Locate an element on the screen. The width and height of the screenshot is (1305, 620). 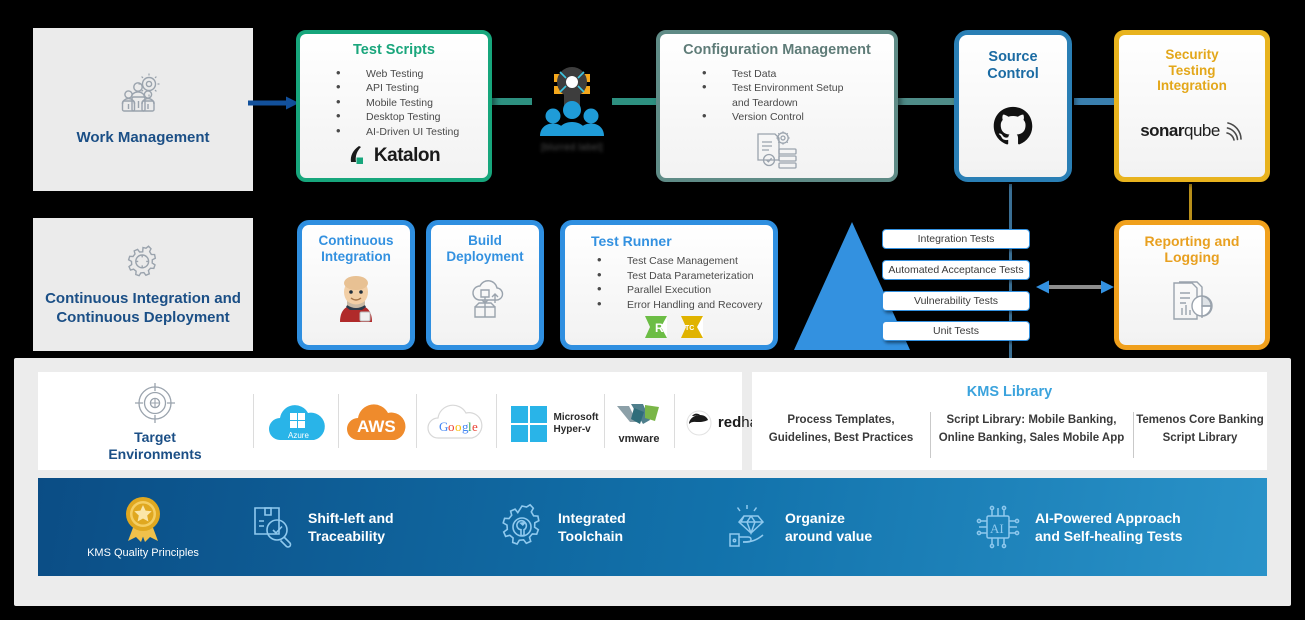
card-title: Source Control is located at coordinates (1013, 65).